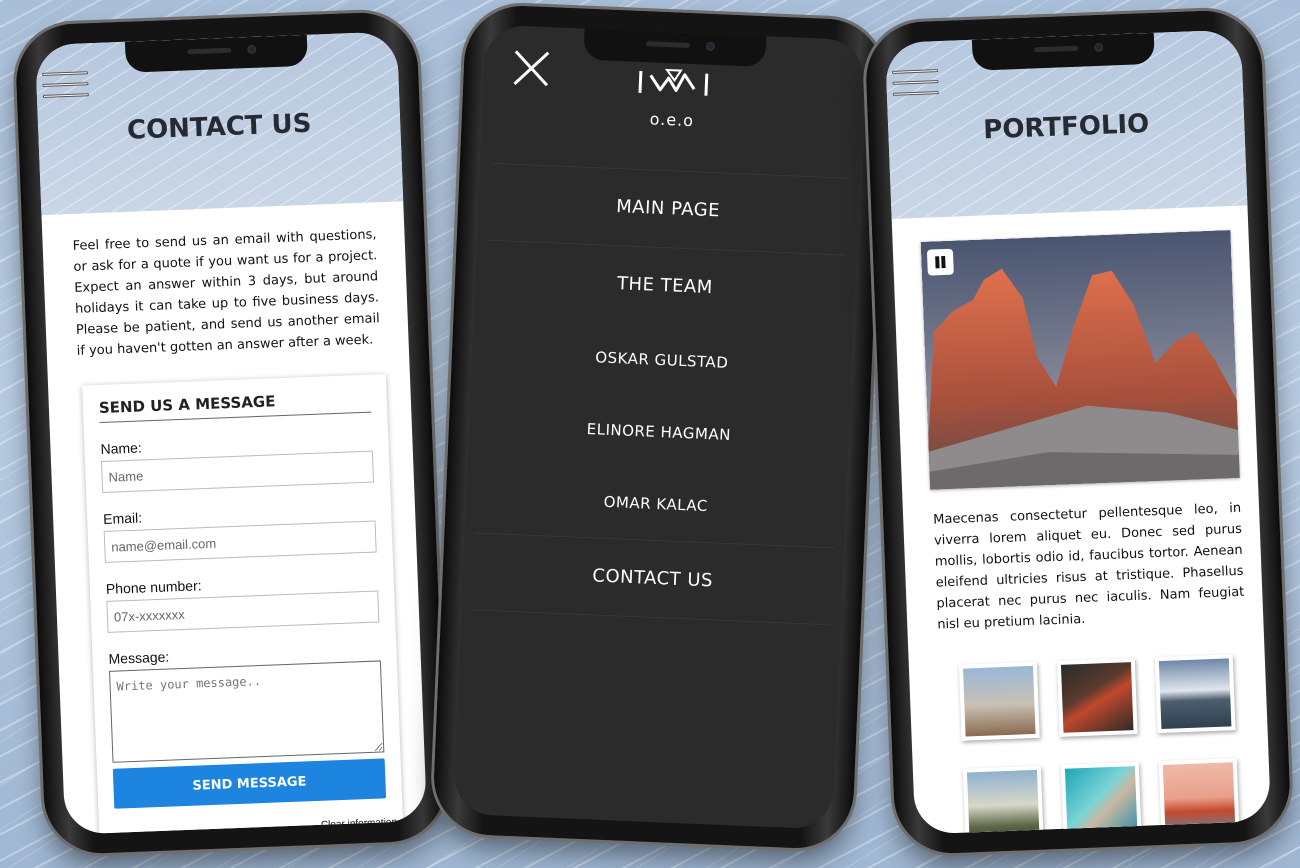 The image size is (1300, 868). I want to click on thumbnail-snowy-mountains, so click(1195, 694).